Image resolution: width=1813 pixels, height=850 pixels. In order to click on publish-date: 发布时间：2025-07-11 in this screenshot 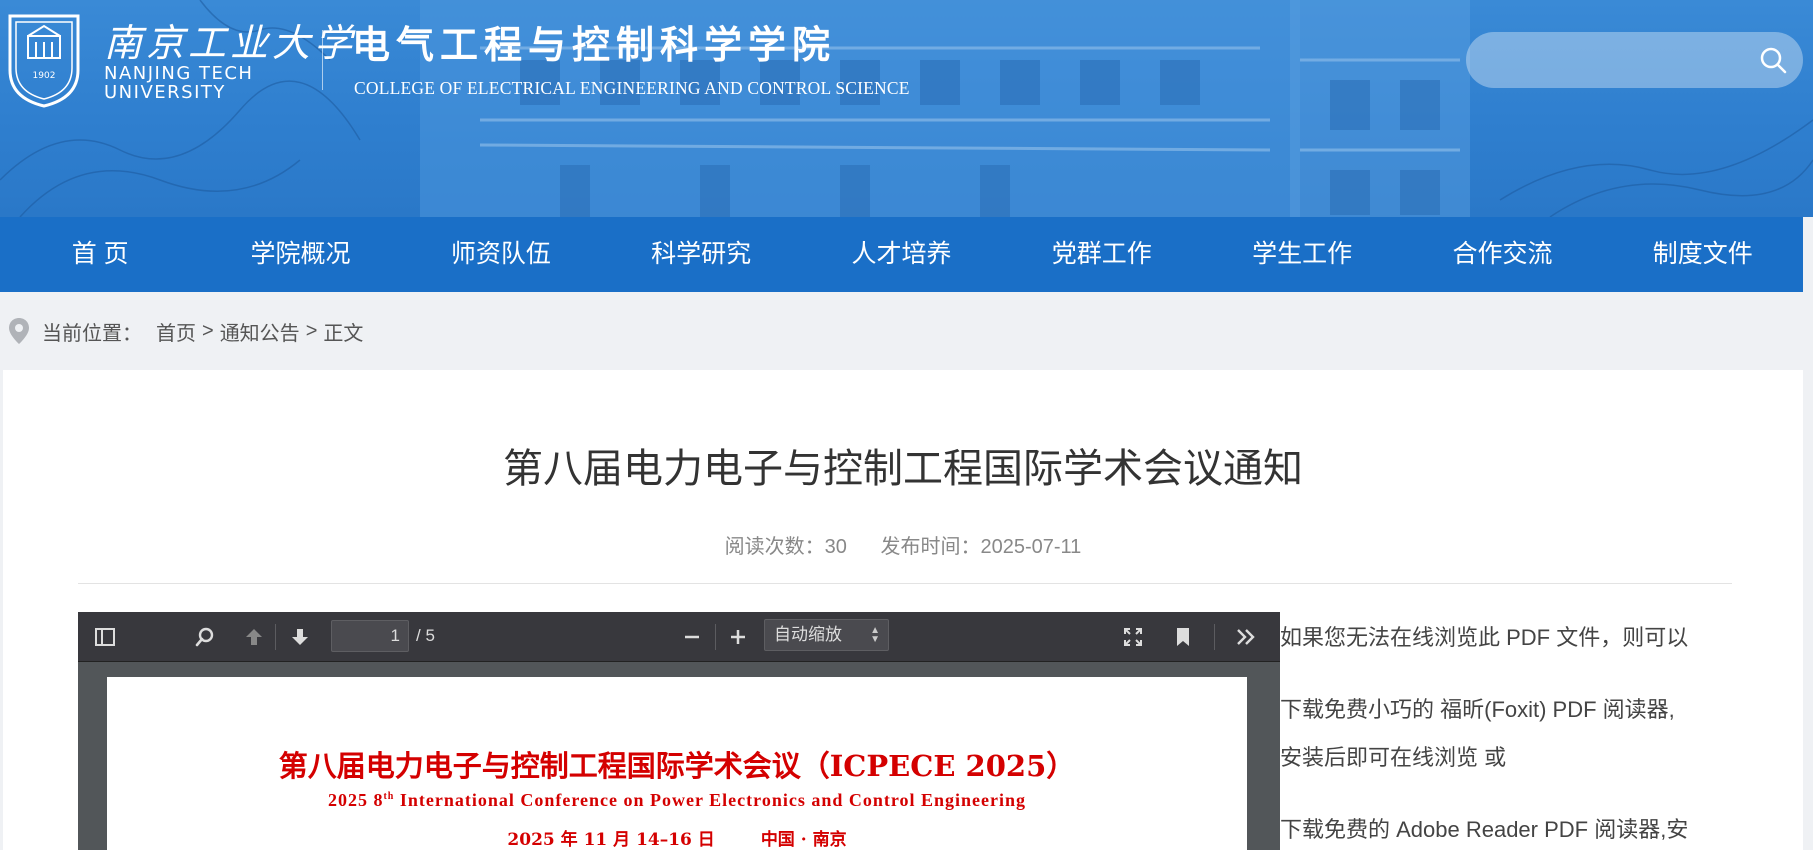, I will do `click(981, 547)`.